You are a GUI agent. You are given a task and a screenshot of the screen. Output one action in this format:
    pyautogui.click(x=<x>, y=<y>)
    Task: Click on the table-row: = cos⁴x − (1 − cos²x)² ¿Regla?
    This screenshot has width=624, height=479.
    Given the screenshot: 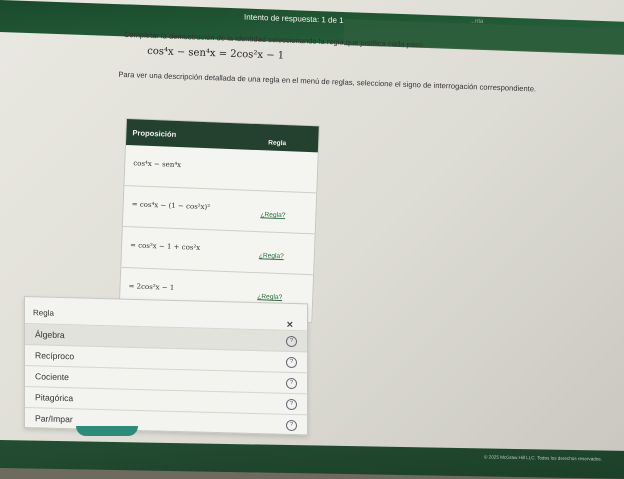 What is the action you would take?
    pyautogui.click(x=219, y=210)
    